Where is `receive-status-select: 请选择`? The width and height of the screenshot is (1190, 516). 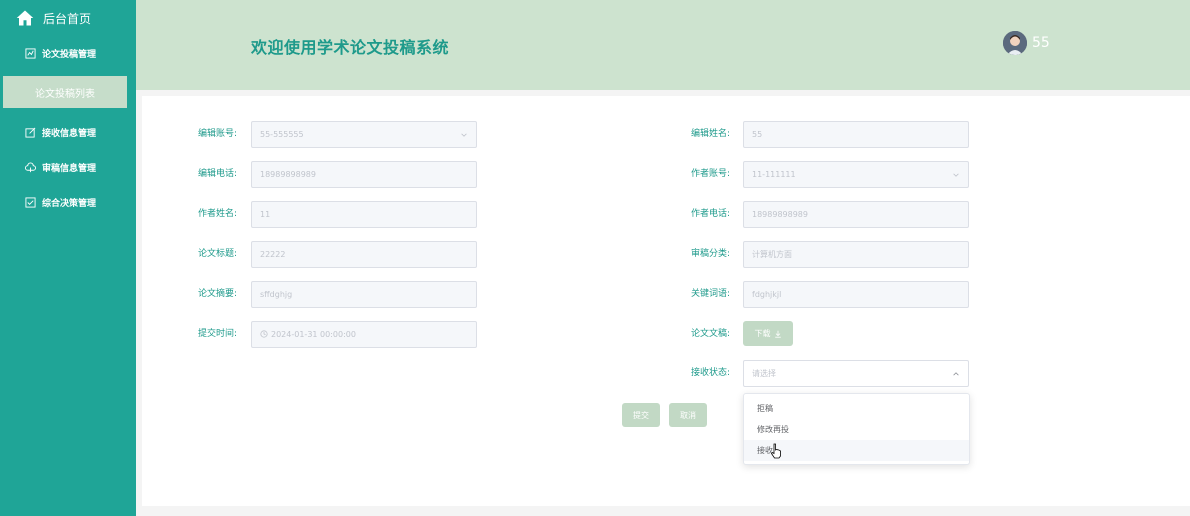
receive-status-select: 请选择 is located at coordinates (856, 373).